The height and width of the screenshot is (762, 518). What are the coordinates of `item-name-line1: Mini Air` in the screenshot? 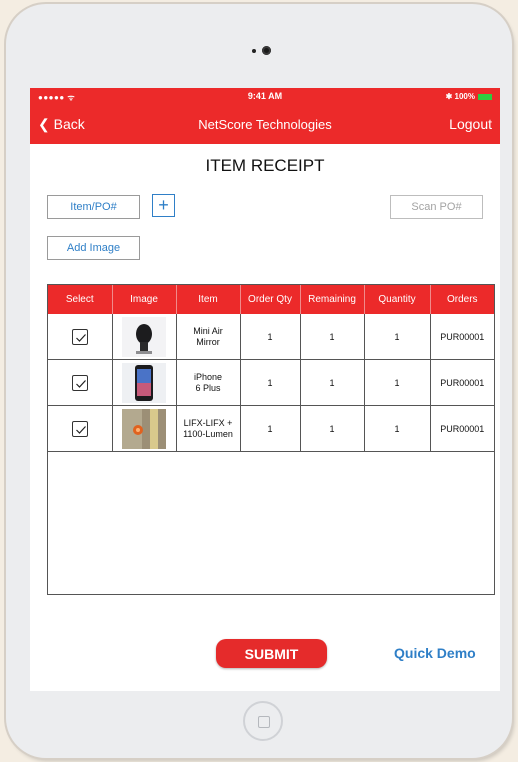 It's located at (208, 330).